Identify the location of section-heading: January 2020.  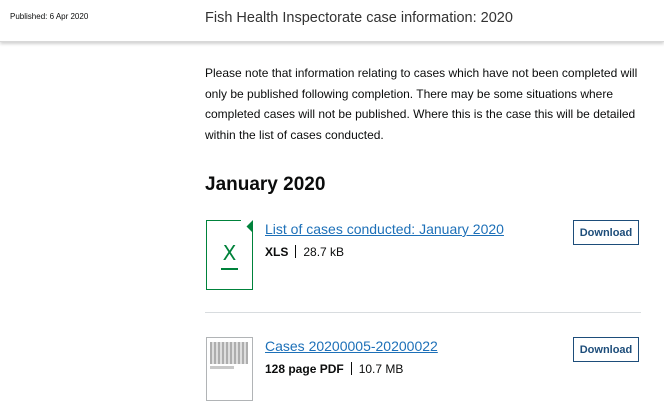
(265, 184).